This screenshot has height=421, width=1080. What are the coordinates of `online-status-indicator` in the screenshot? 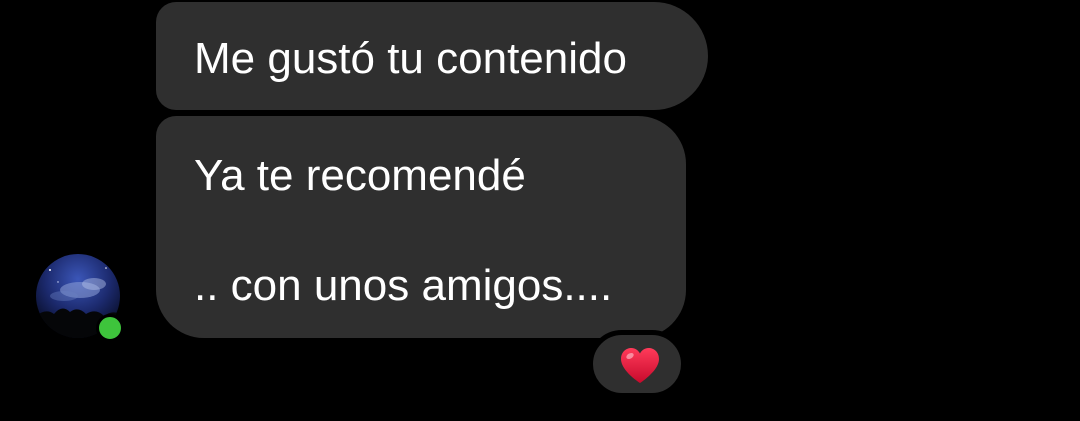 It's located at (110, 328).